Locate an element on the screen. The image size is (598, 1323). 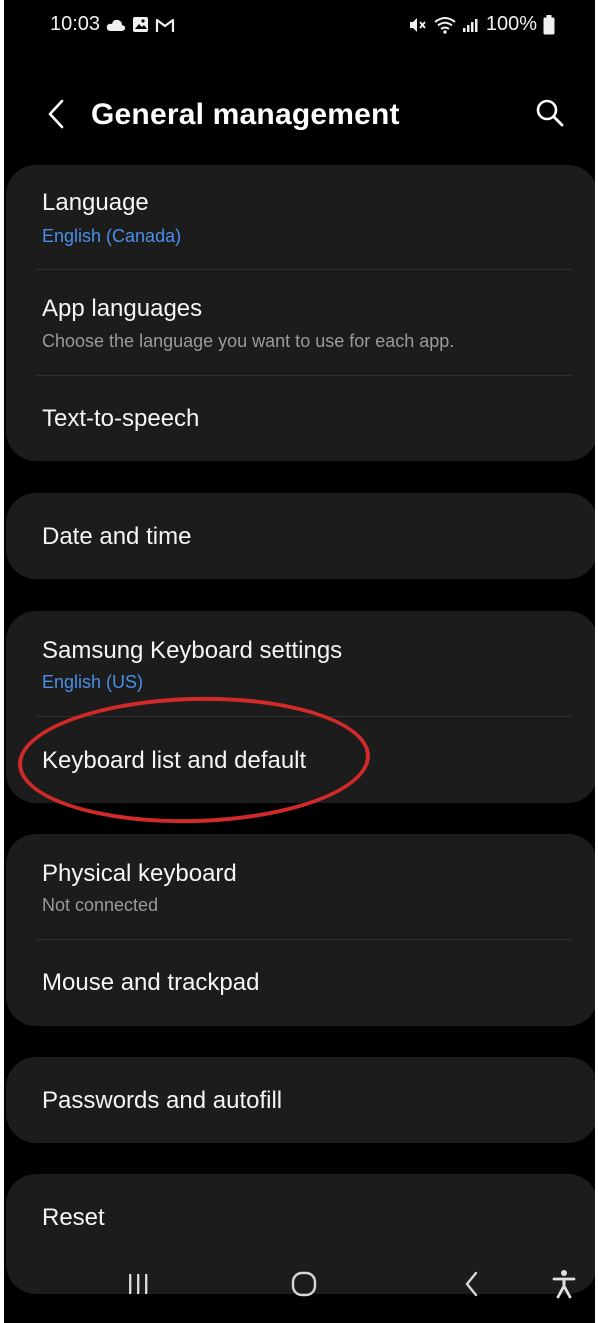
passwords-autofill-title: Passwords and autofill is located at coordinates (162, 1100).